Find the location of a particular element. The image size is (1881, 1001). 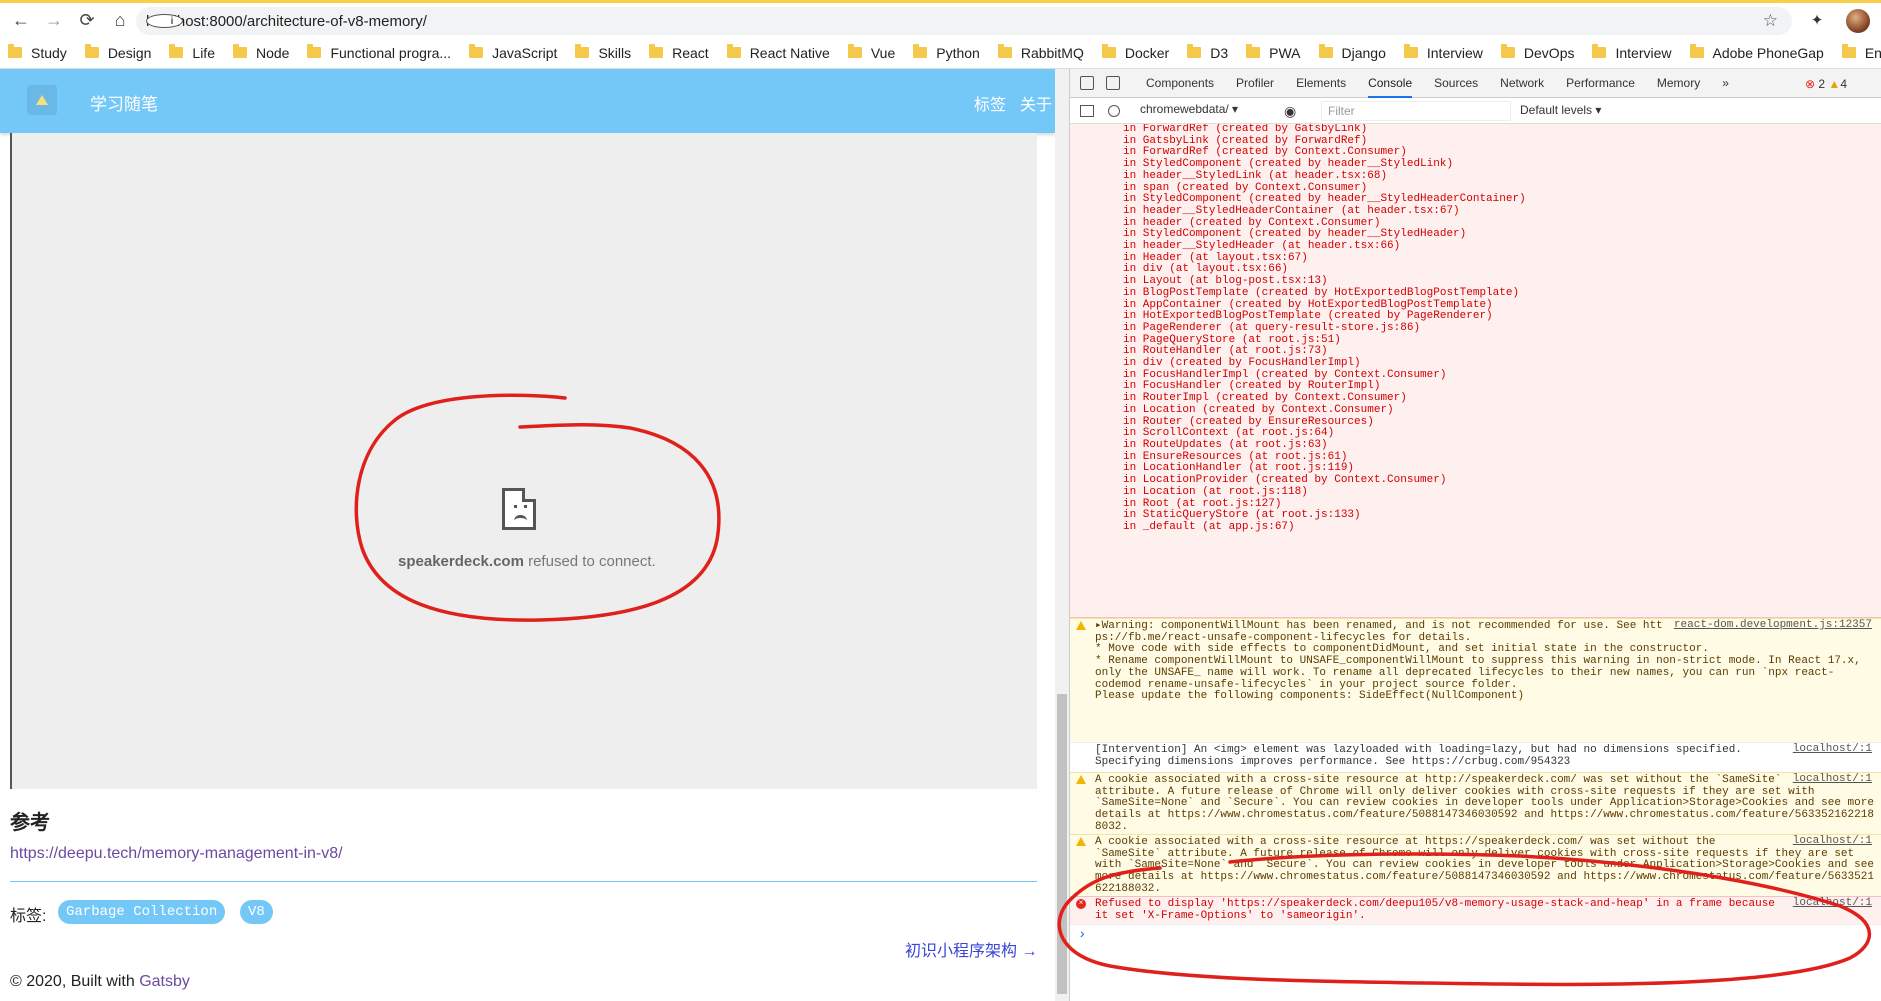

extension-icon: ✦ is located at coordinates (1817, 21).